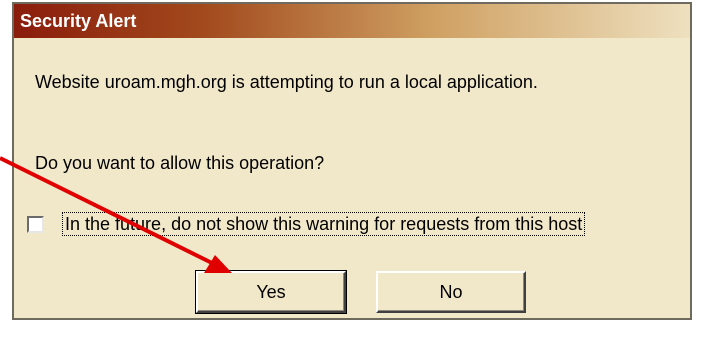  I want to click on title-bar: Security Alert, so click(352, 21).